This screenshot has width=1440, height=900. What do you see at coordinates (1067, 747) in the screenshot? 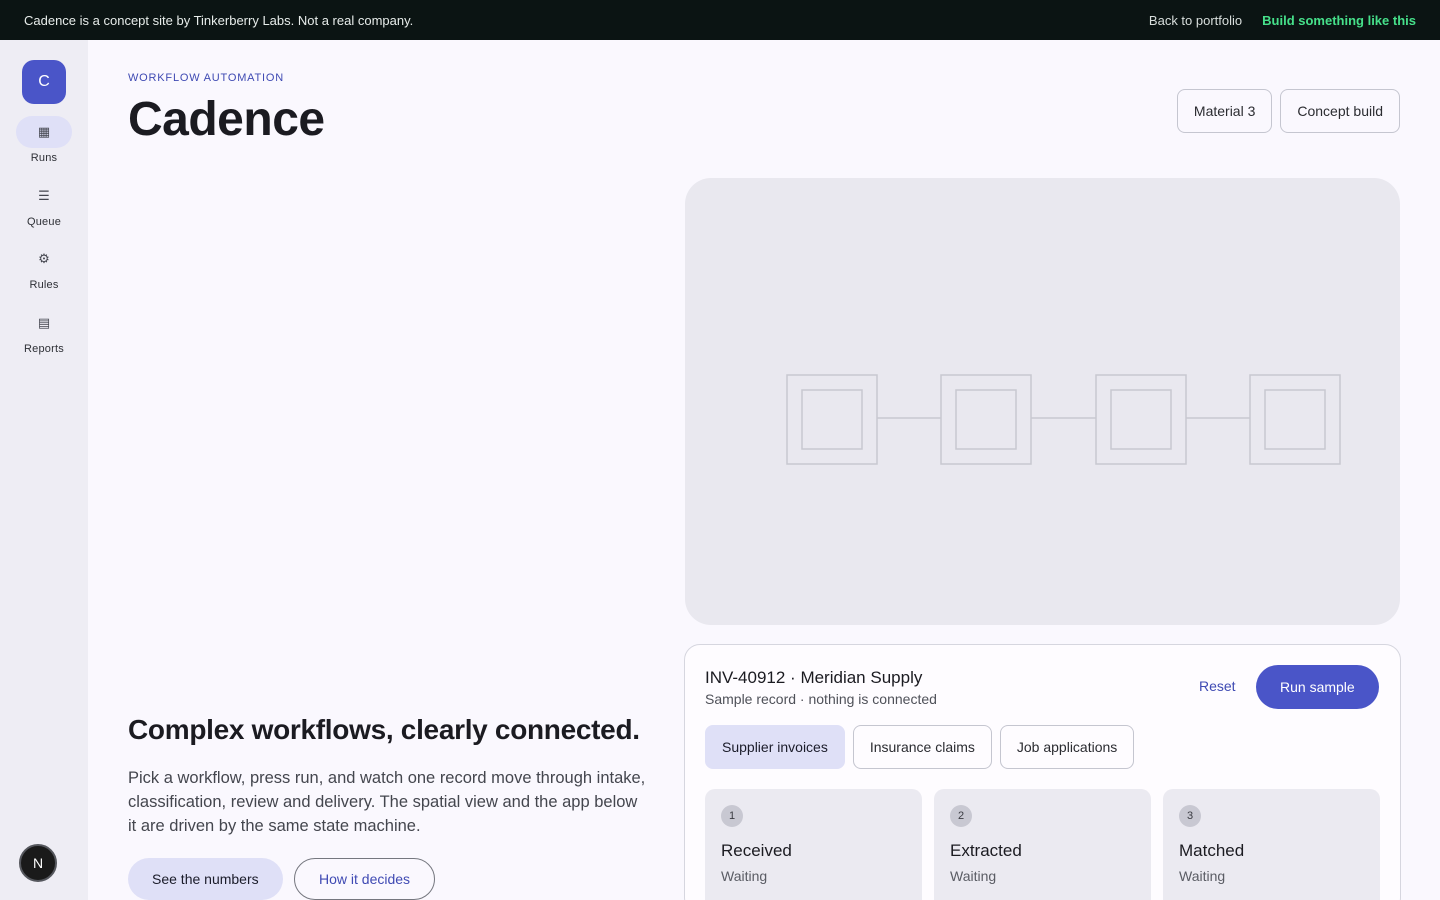
I see `workflow-option-job-applications: Job applications` at bounding box center [1067, 747].